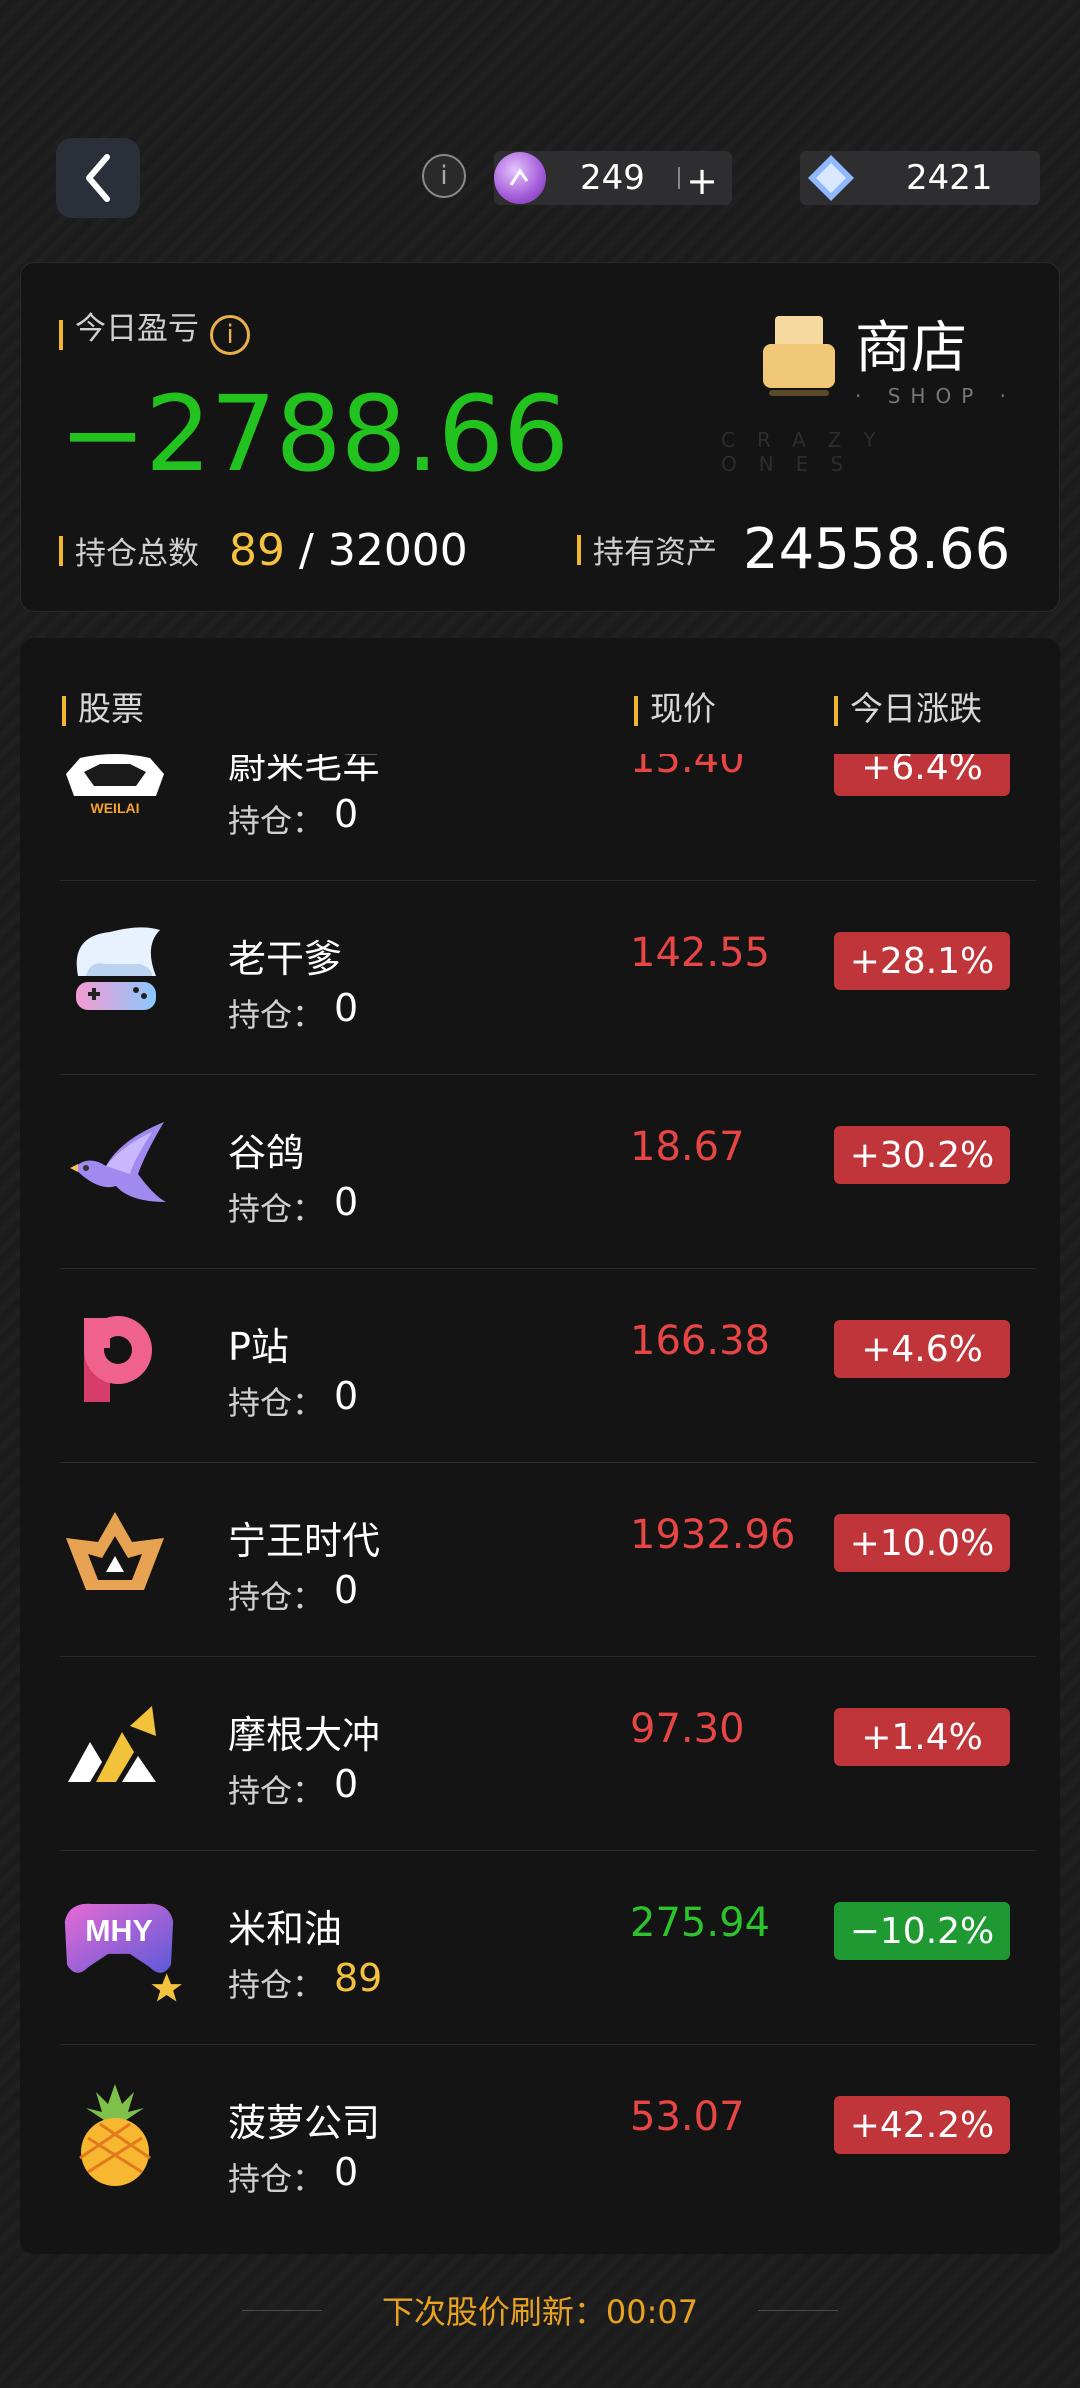  Describe the element at coordinates (304, 2123) in the screenshot. I see `stock-name: 菠萝公司` at that location.